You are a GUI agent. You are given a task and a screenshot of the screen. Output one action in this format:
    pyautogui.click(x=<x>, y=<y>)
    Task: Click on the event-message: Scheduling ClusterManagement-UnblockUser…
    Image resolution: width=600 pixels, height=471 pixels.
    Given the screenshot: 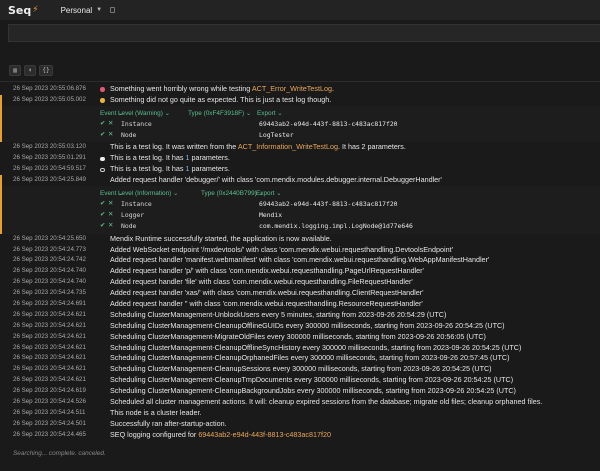 What is the action you would take?
    pyautogui.click(x=278, y=314)
    